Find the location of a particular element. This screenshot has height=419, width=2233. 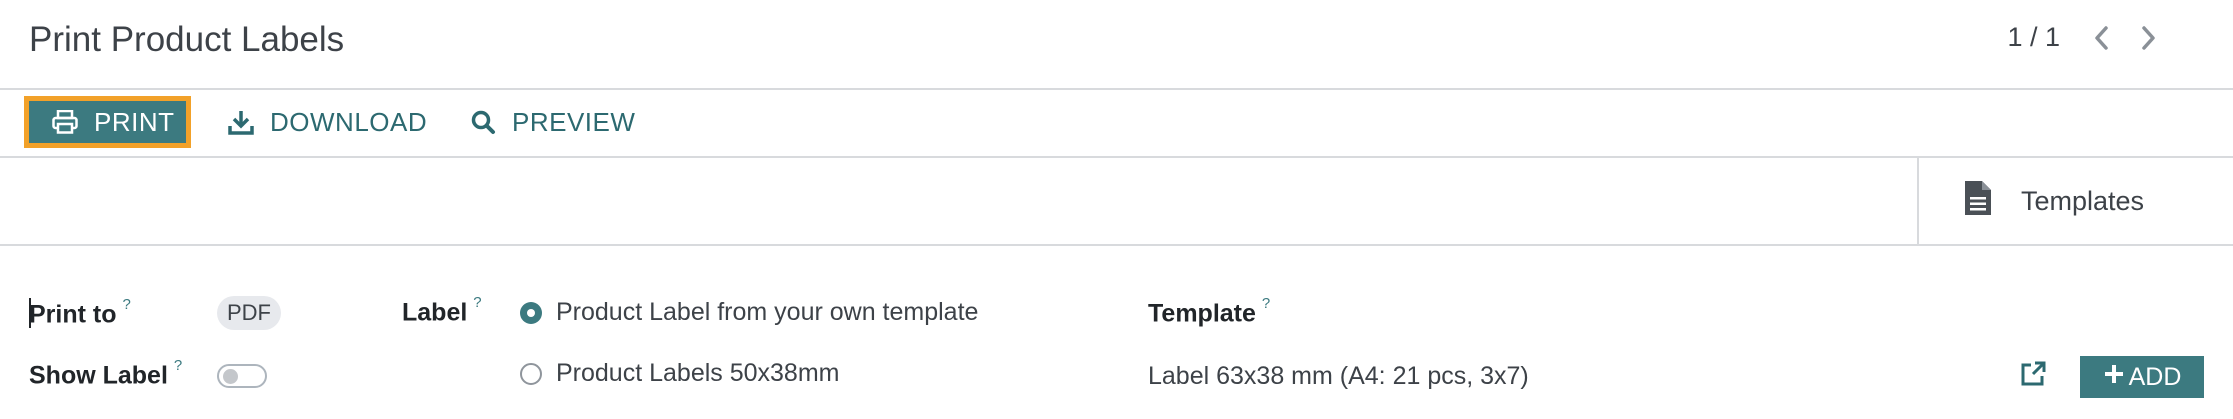

external-link-icon is located at coordinates (2033, 376).